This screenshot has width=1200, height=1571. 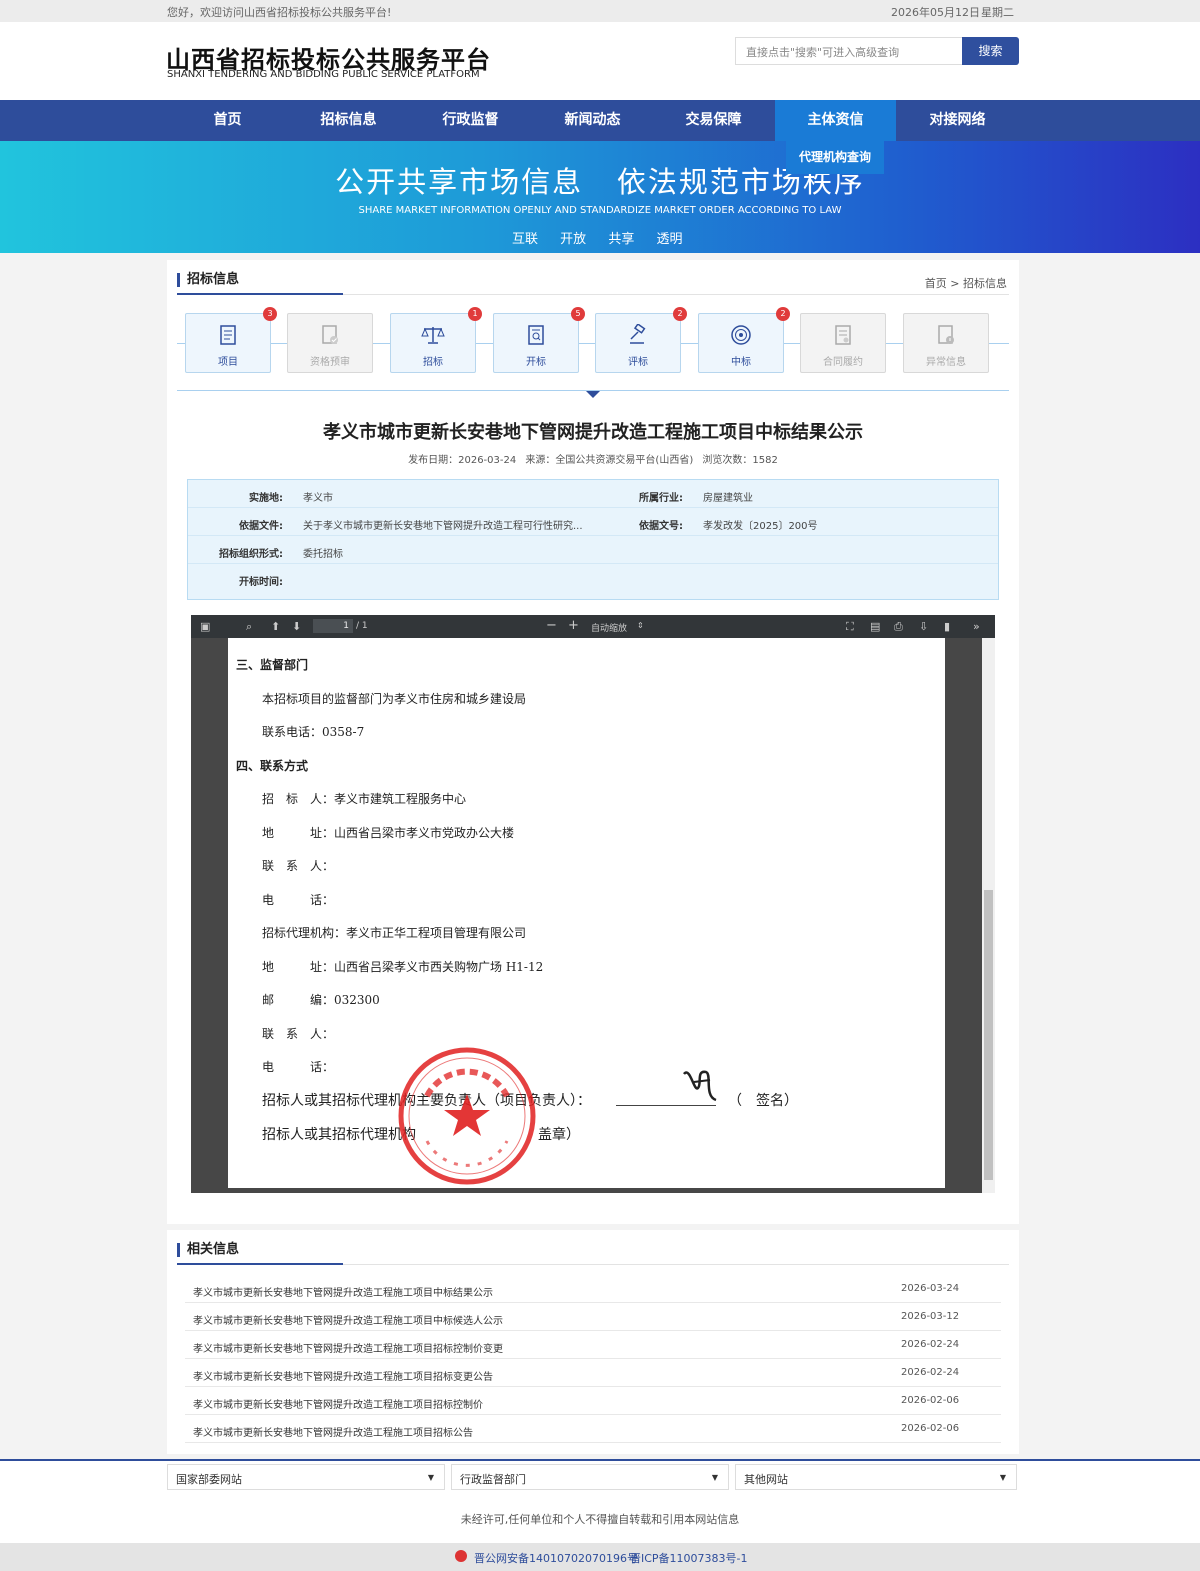 What do you see at coordinates (462, 460) in the screenshot?
I see `publish-date: 发布日期：2026-03-24` at bounding box center [462, 460].